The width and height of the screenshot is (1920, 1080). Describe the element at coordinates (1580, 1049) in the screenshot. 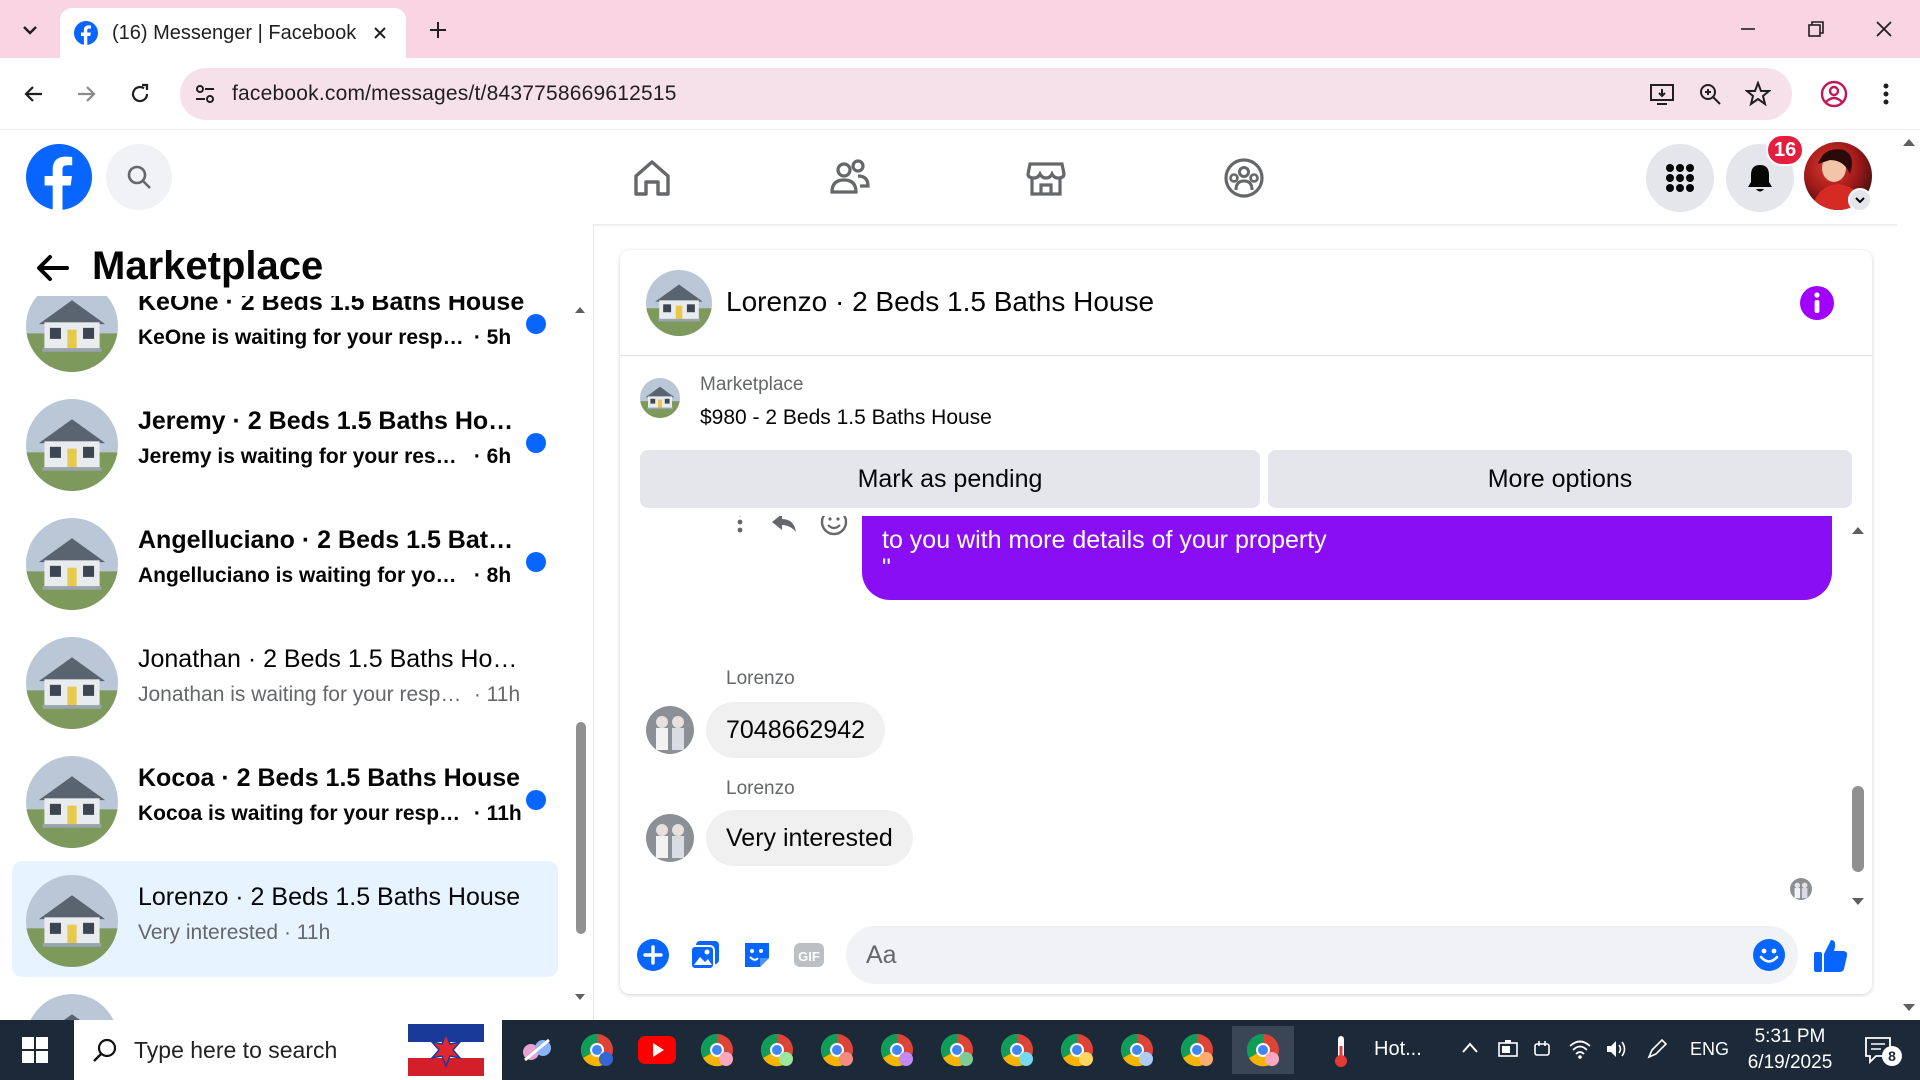

I see `wifi-icon` at that location.